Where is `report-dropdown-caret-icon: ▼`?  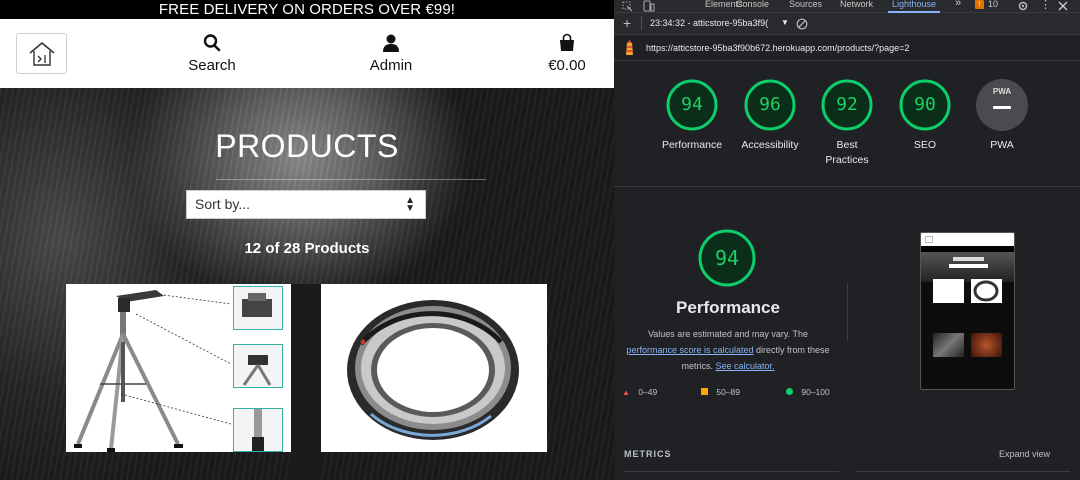
report-dropdown-caret-icon: ▼ is located at coordinates (785, 22).